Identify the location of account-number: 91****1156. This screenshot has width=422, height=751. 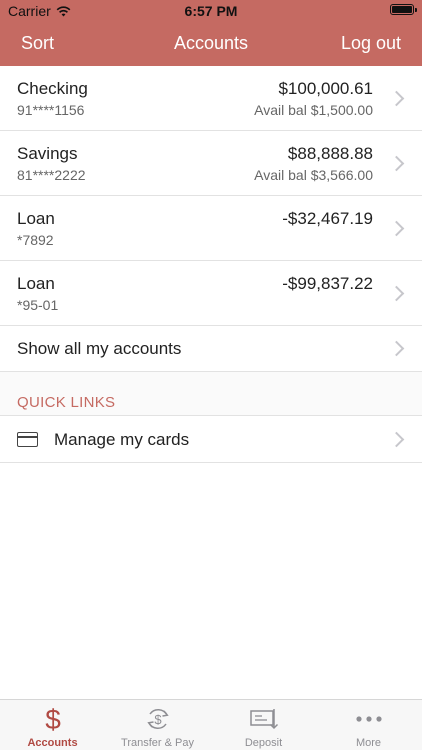
(51, 110).